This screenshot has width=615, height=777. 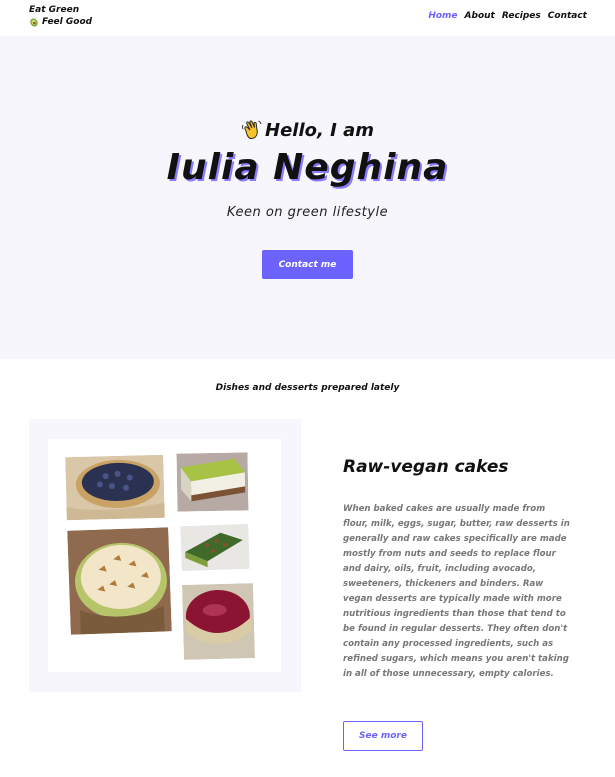 I want to click on matcha-cake-photo, so click(x=212, y=482).